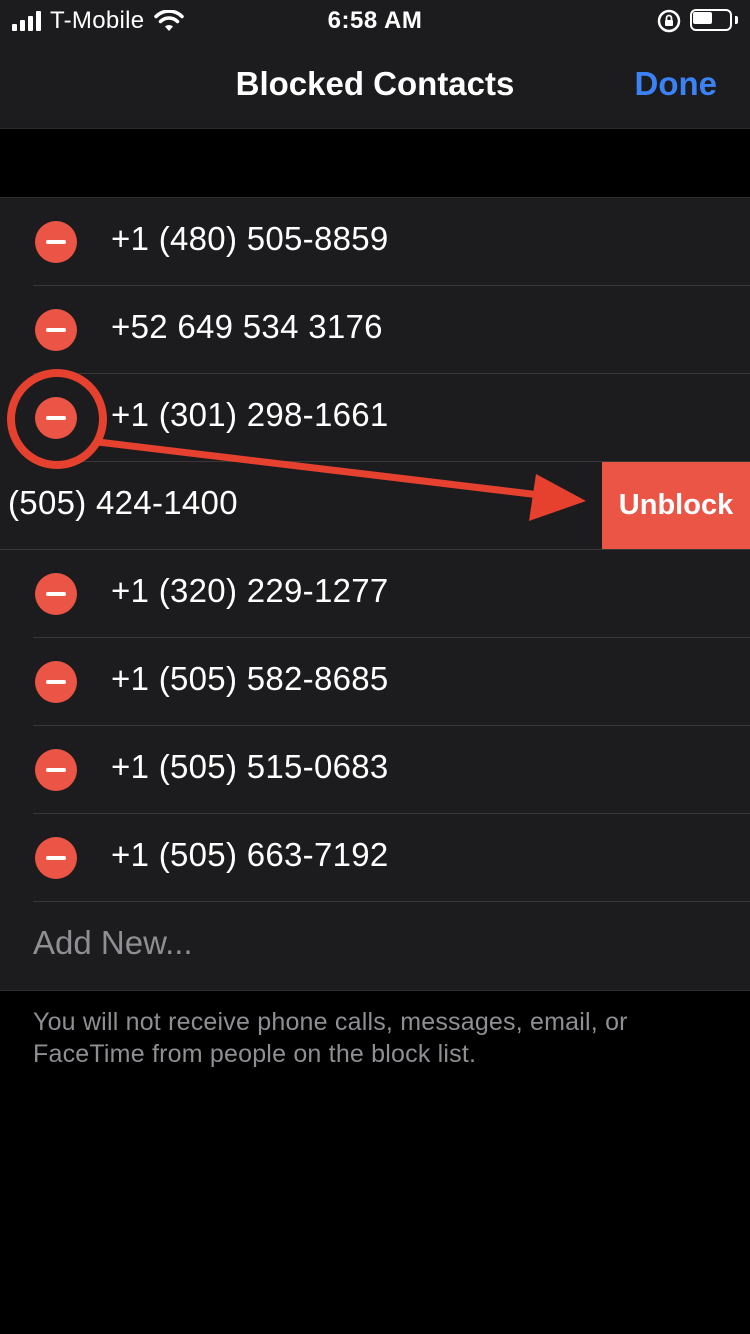 This screenshot has height=1334, width=750. Describe the element at coordinates (250, 854) in the screenshot. I see `contact-number: +1 (505) 663-7192` at that location.